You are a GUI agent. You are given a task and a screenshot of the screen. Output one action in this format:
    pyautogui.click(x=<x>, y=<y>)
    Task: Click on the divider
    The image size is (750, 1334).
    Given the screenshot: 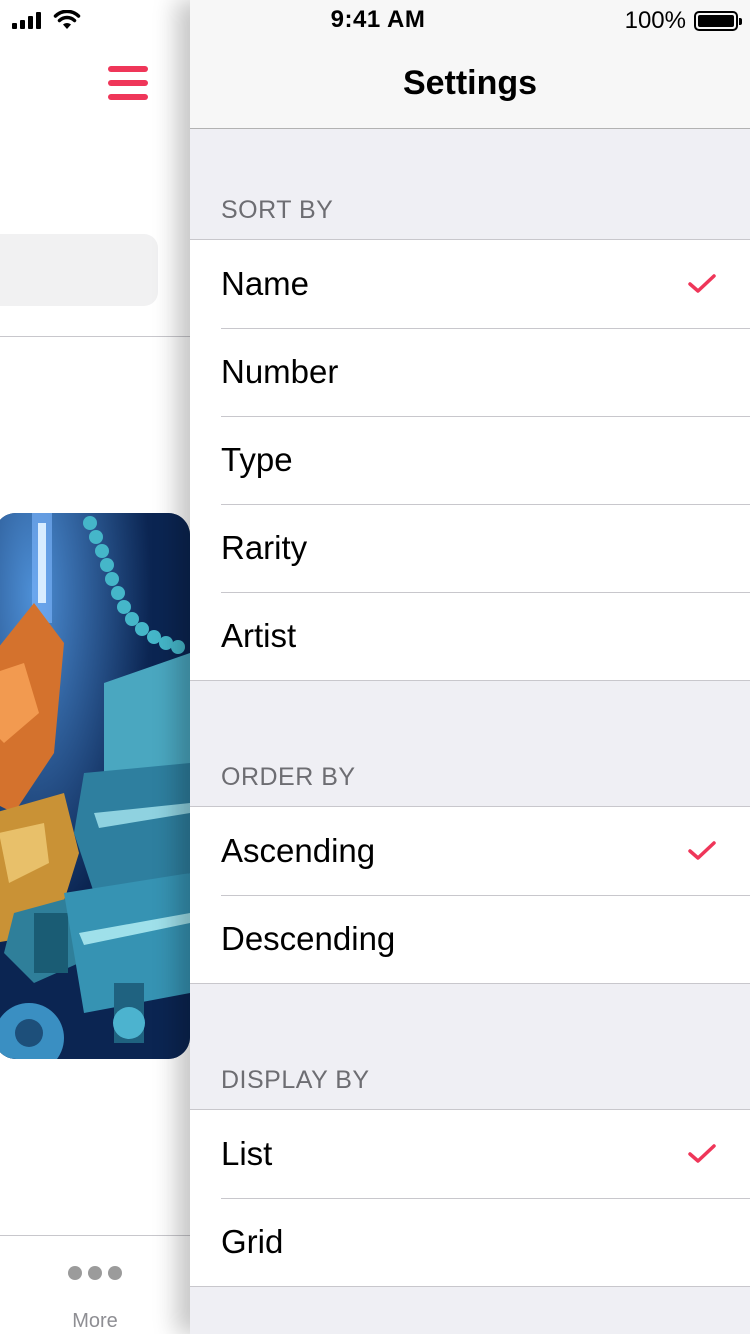 What is the action you would take?
    pyautogui.click(x=95, y=336)
    